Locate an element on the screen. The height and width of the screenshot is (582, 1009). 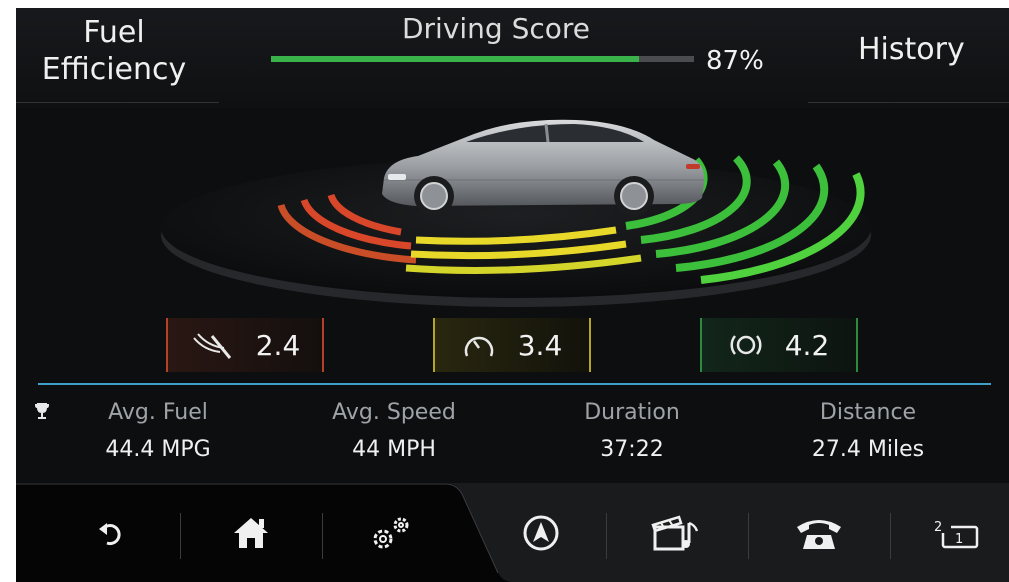
screen-switch-button: 2 1 is located at coordinates (955, 532).